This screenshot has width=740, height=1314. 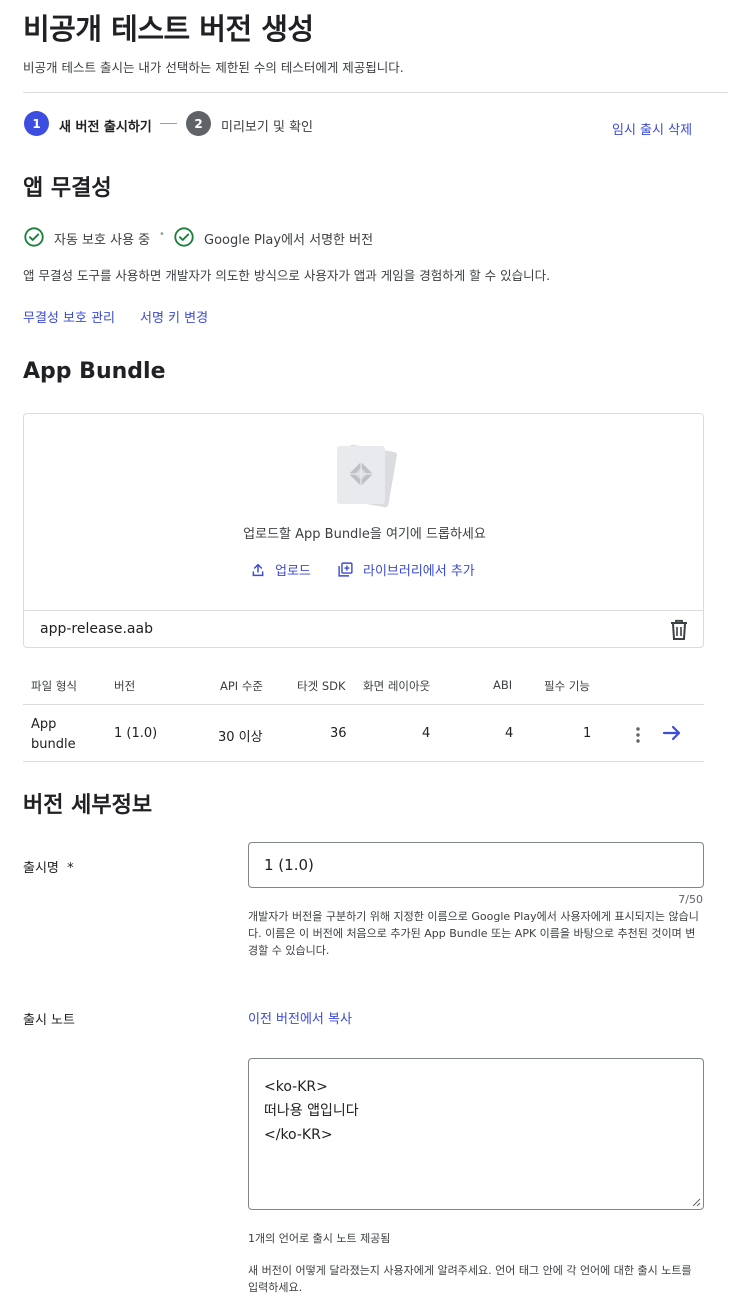 I want to click on col-abi: ABI, so click(x=503, y=685).